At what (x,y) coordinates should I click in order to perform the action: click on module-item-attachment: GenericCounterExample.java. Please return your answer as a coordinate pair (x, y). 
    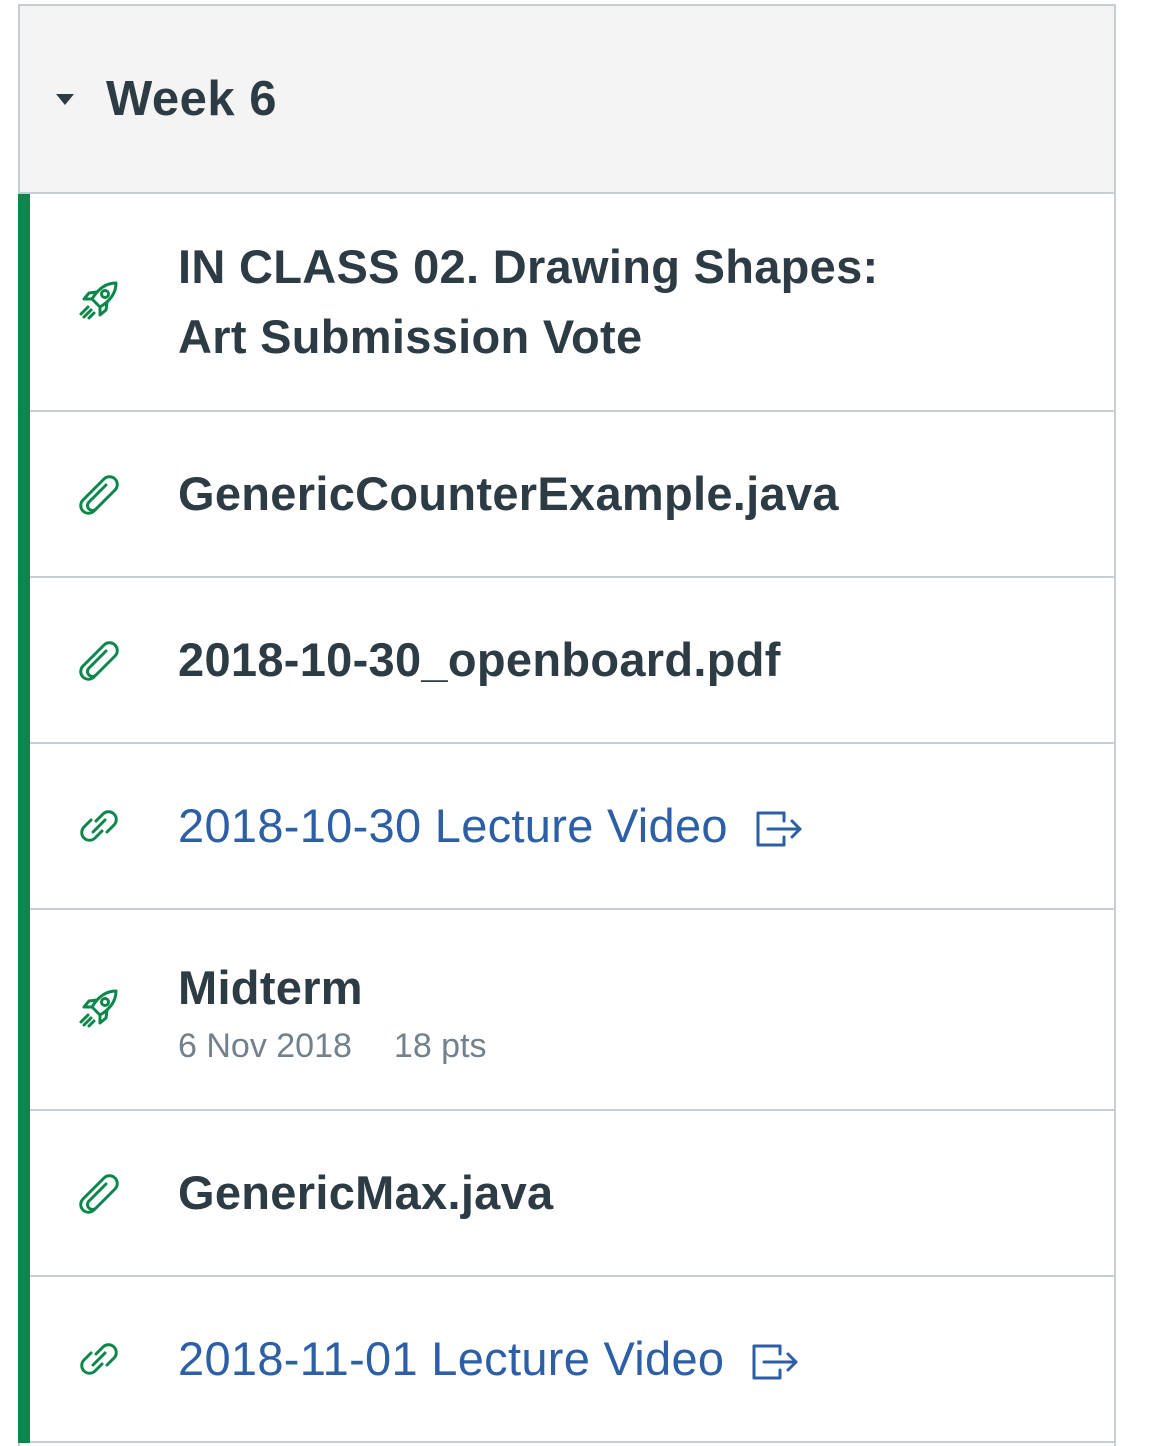
    Looking at the image, I should click on (566, 495).